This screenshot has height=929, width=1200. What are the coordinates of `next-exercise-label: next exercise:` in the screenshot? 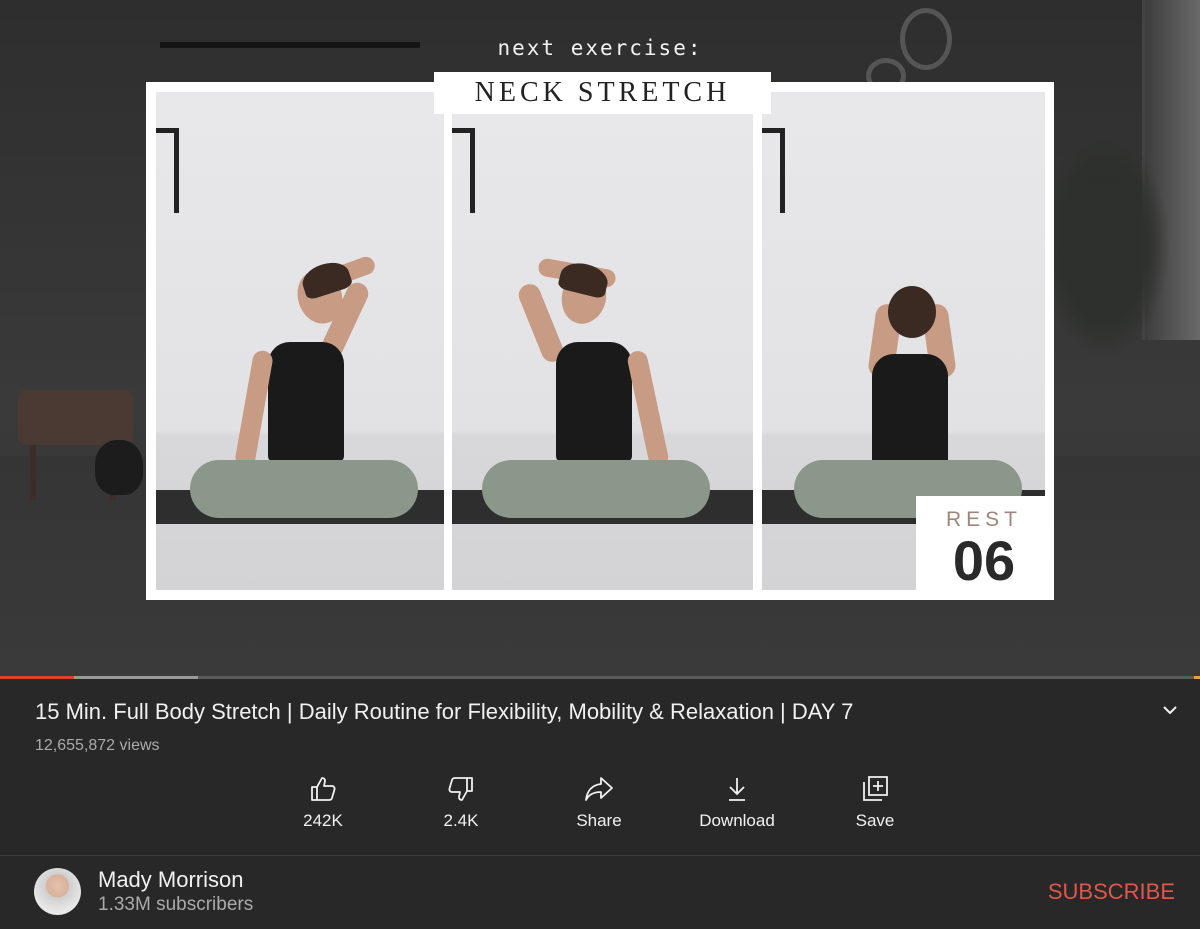 It's located at (600, 48).